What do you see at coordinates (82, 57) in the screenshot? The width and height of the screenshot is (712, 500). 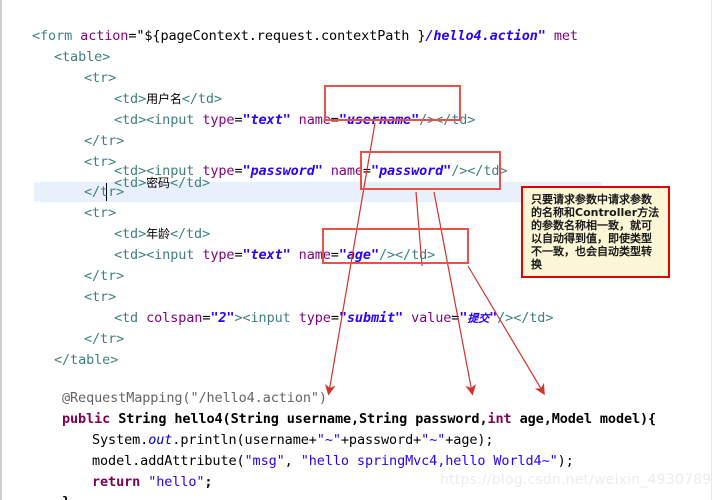 I see `code-line-table-open: <table>` at bounding box center [82, 57].